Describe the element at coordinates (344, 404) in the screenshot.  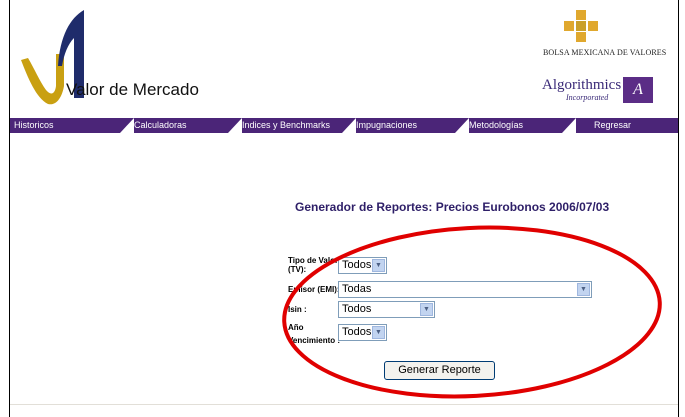
I see `footer-divider` at that location.